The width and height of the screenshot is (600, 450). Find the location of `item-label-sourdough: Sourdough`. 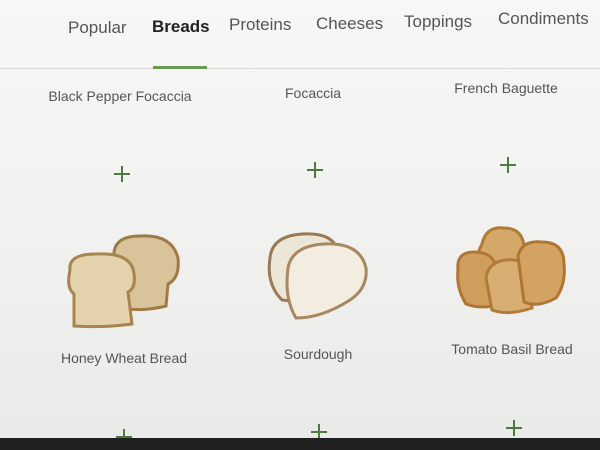

item-label-sourdough: Sourdough is located at coordinates (318, 354).